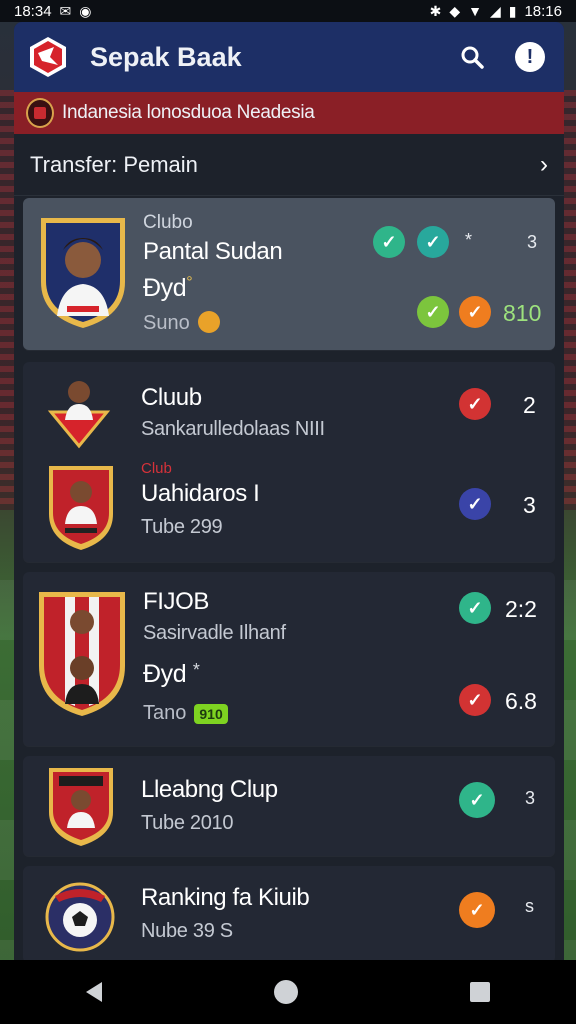 The image size is (576, 1024). Describe the element at coordinates (233, 429) in the screenshot. I see `club-subtitle: Sankarulledolaas NIII` at that location.